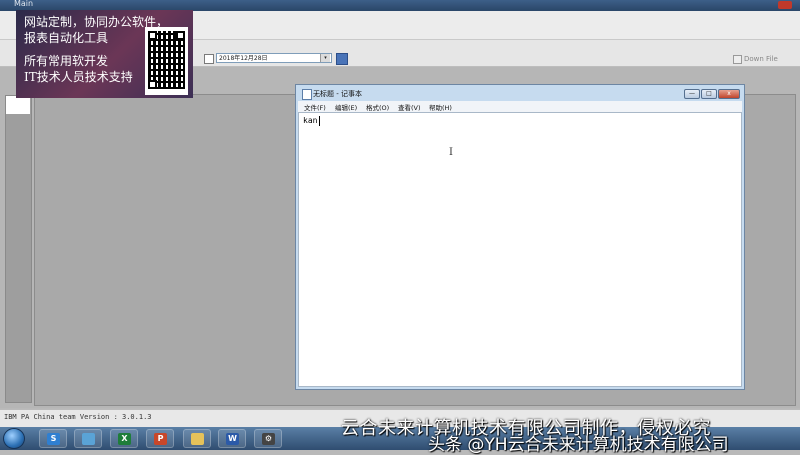  I want to click on powerpoint-icon: P, so click(160, 439).